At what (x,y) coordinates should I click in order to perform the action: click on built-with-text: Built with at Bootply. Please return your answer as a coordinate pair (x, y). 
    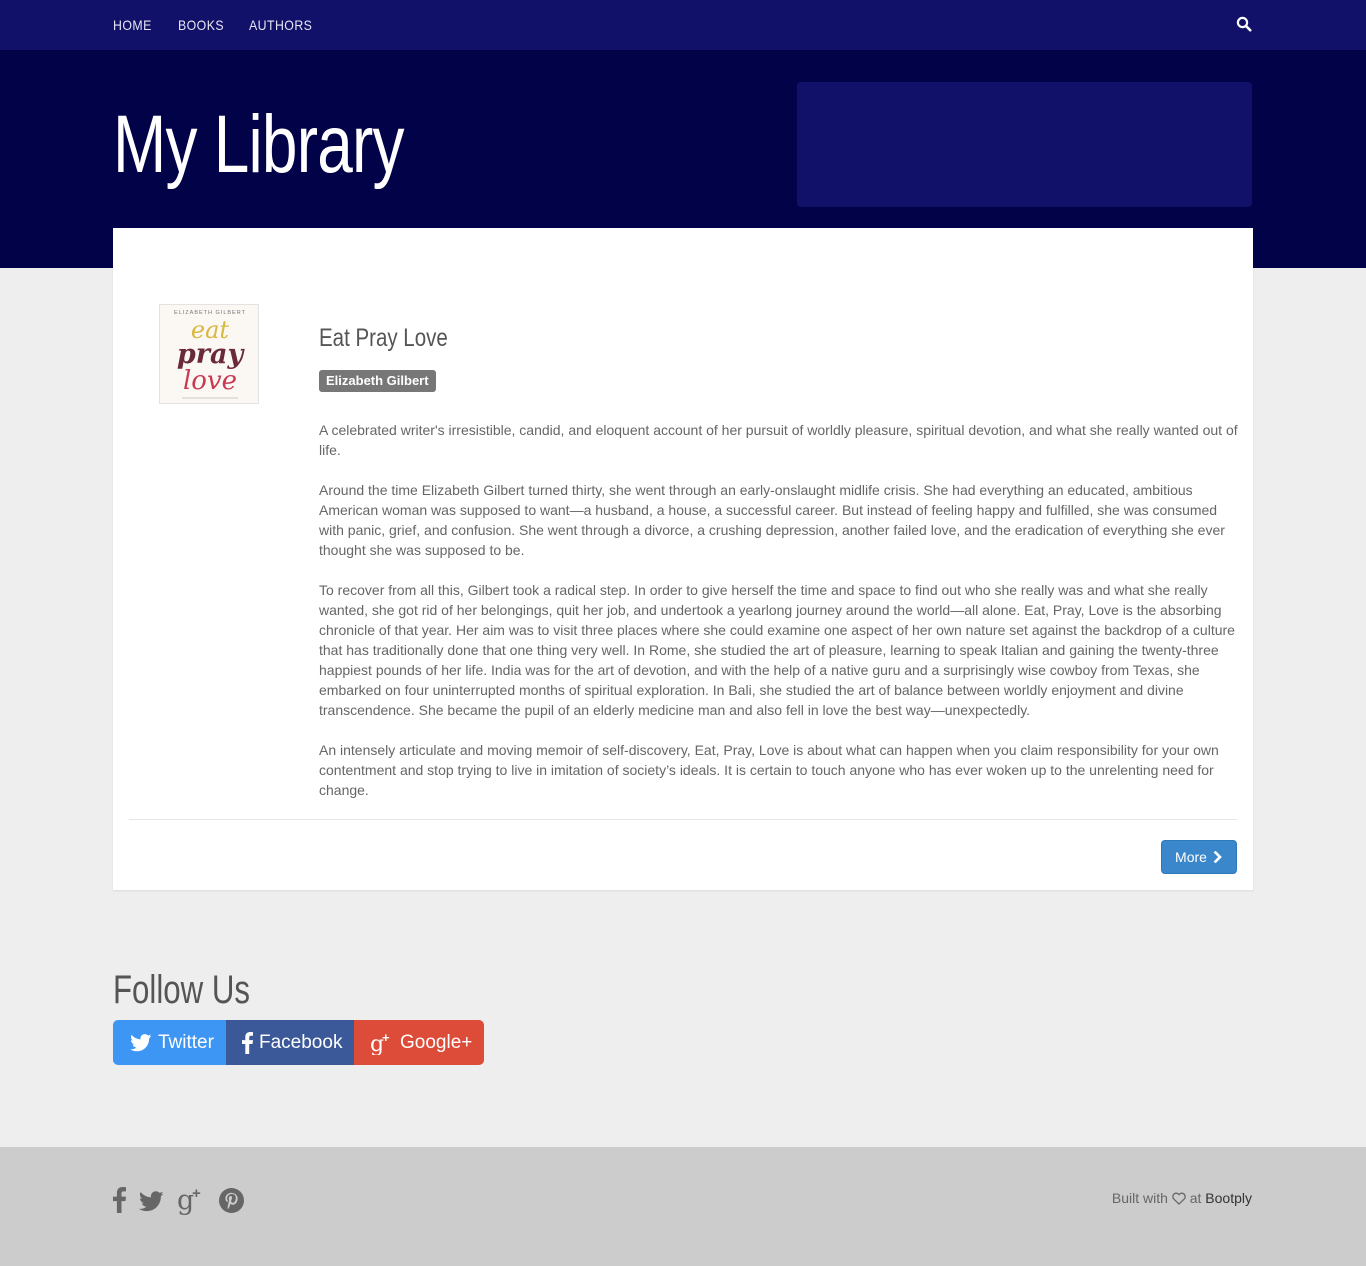
    Looking at the image, I should click on (1182, 1199).